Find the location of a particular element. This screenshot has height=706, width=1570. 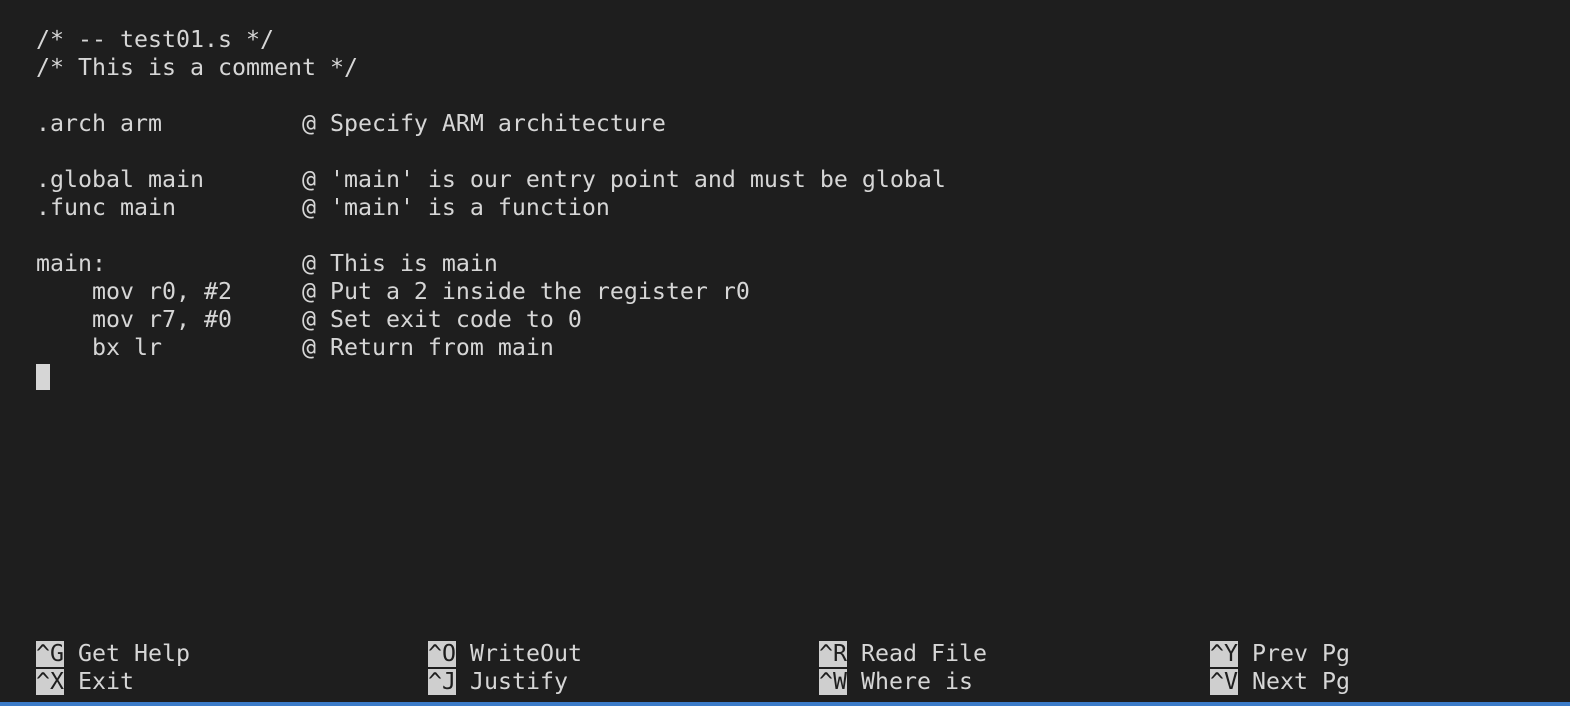

code-line: main: @ This is main is located at coordinates (267, 263).